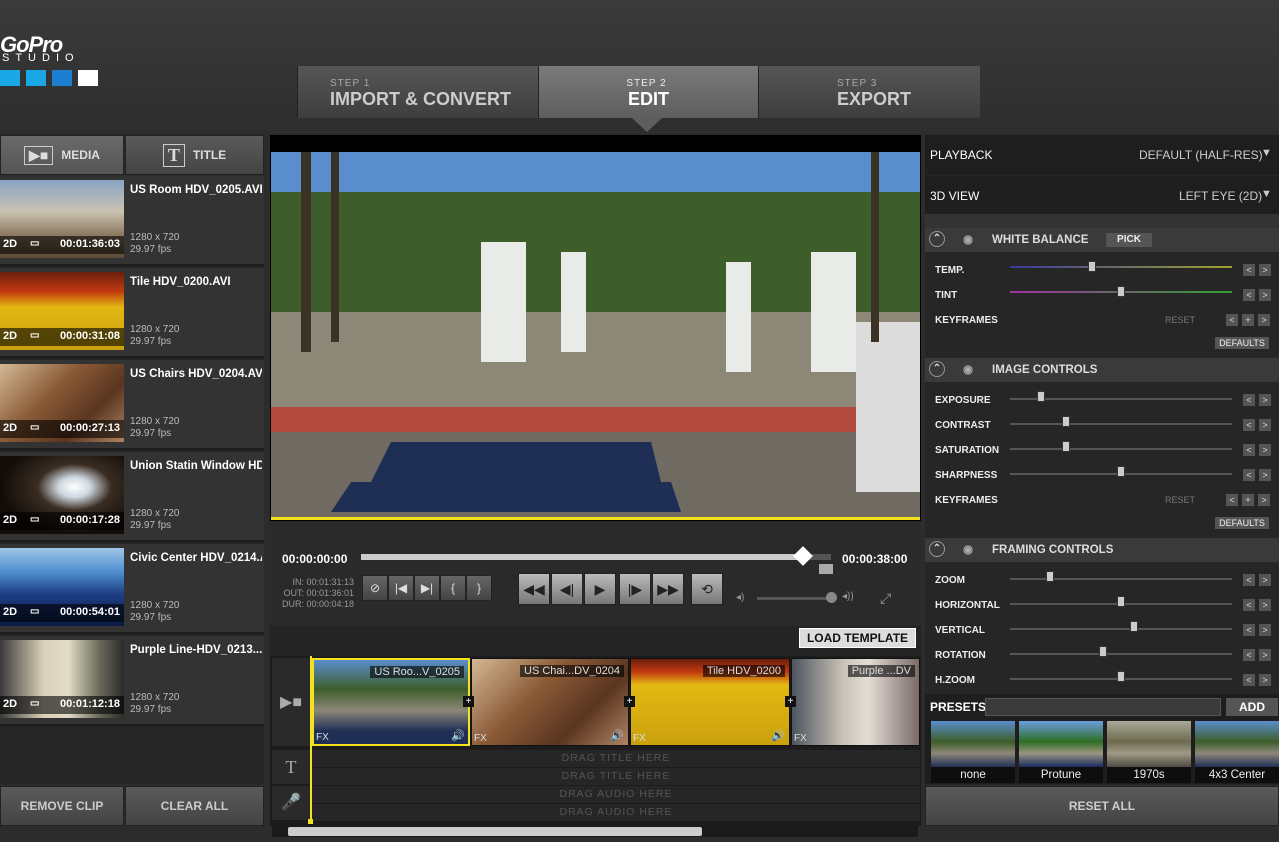 Image resolution: width=1279 pixels, height=842 pixels. What do you see at coordinates (1092, 266) in the screenshot?
I see `temp-handle` at bounding box center [1092, 266].